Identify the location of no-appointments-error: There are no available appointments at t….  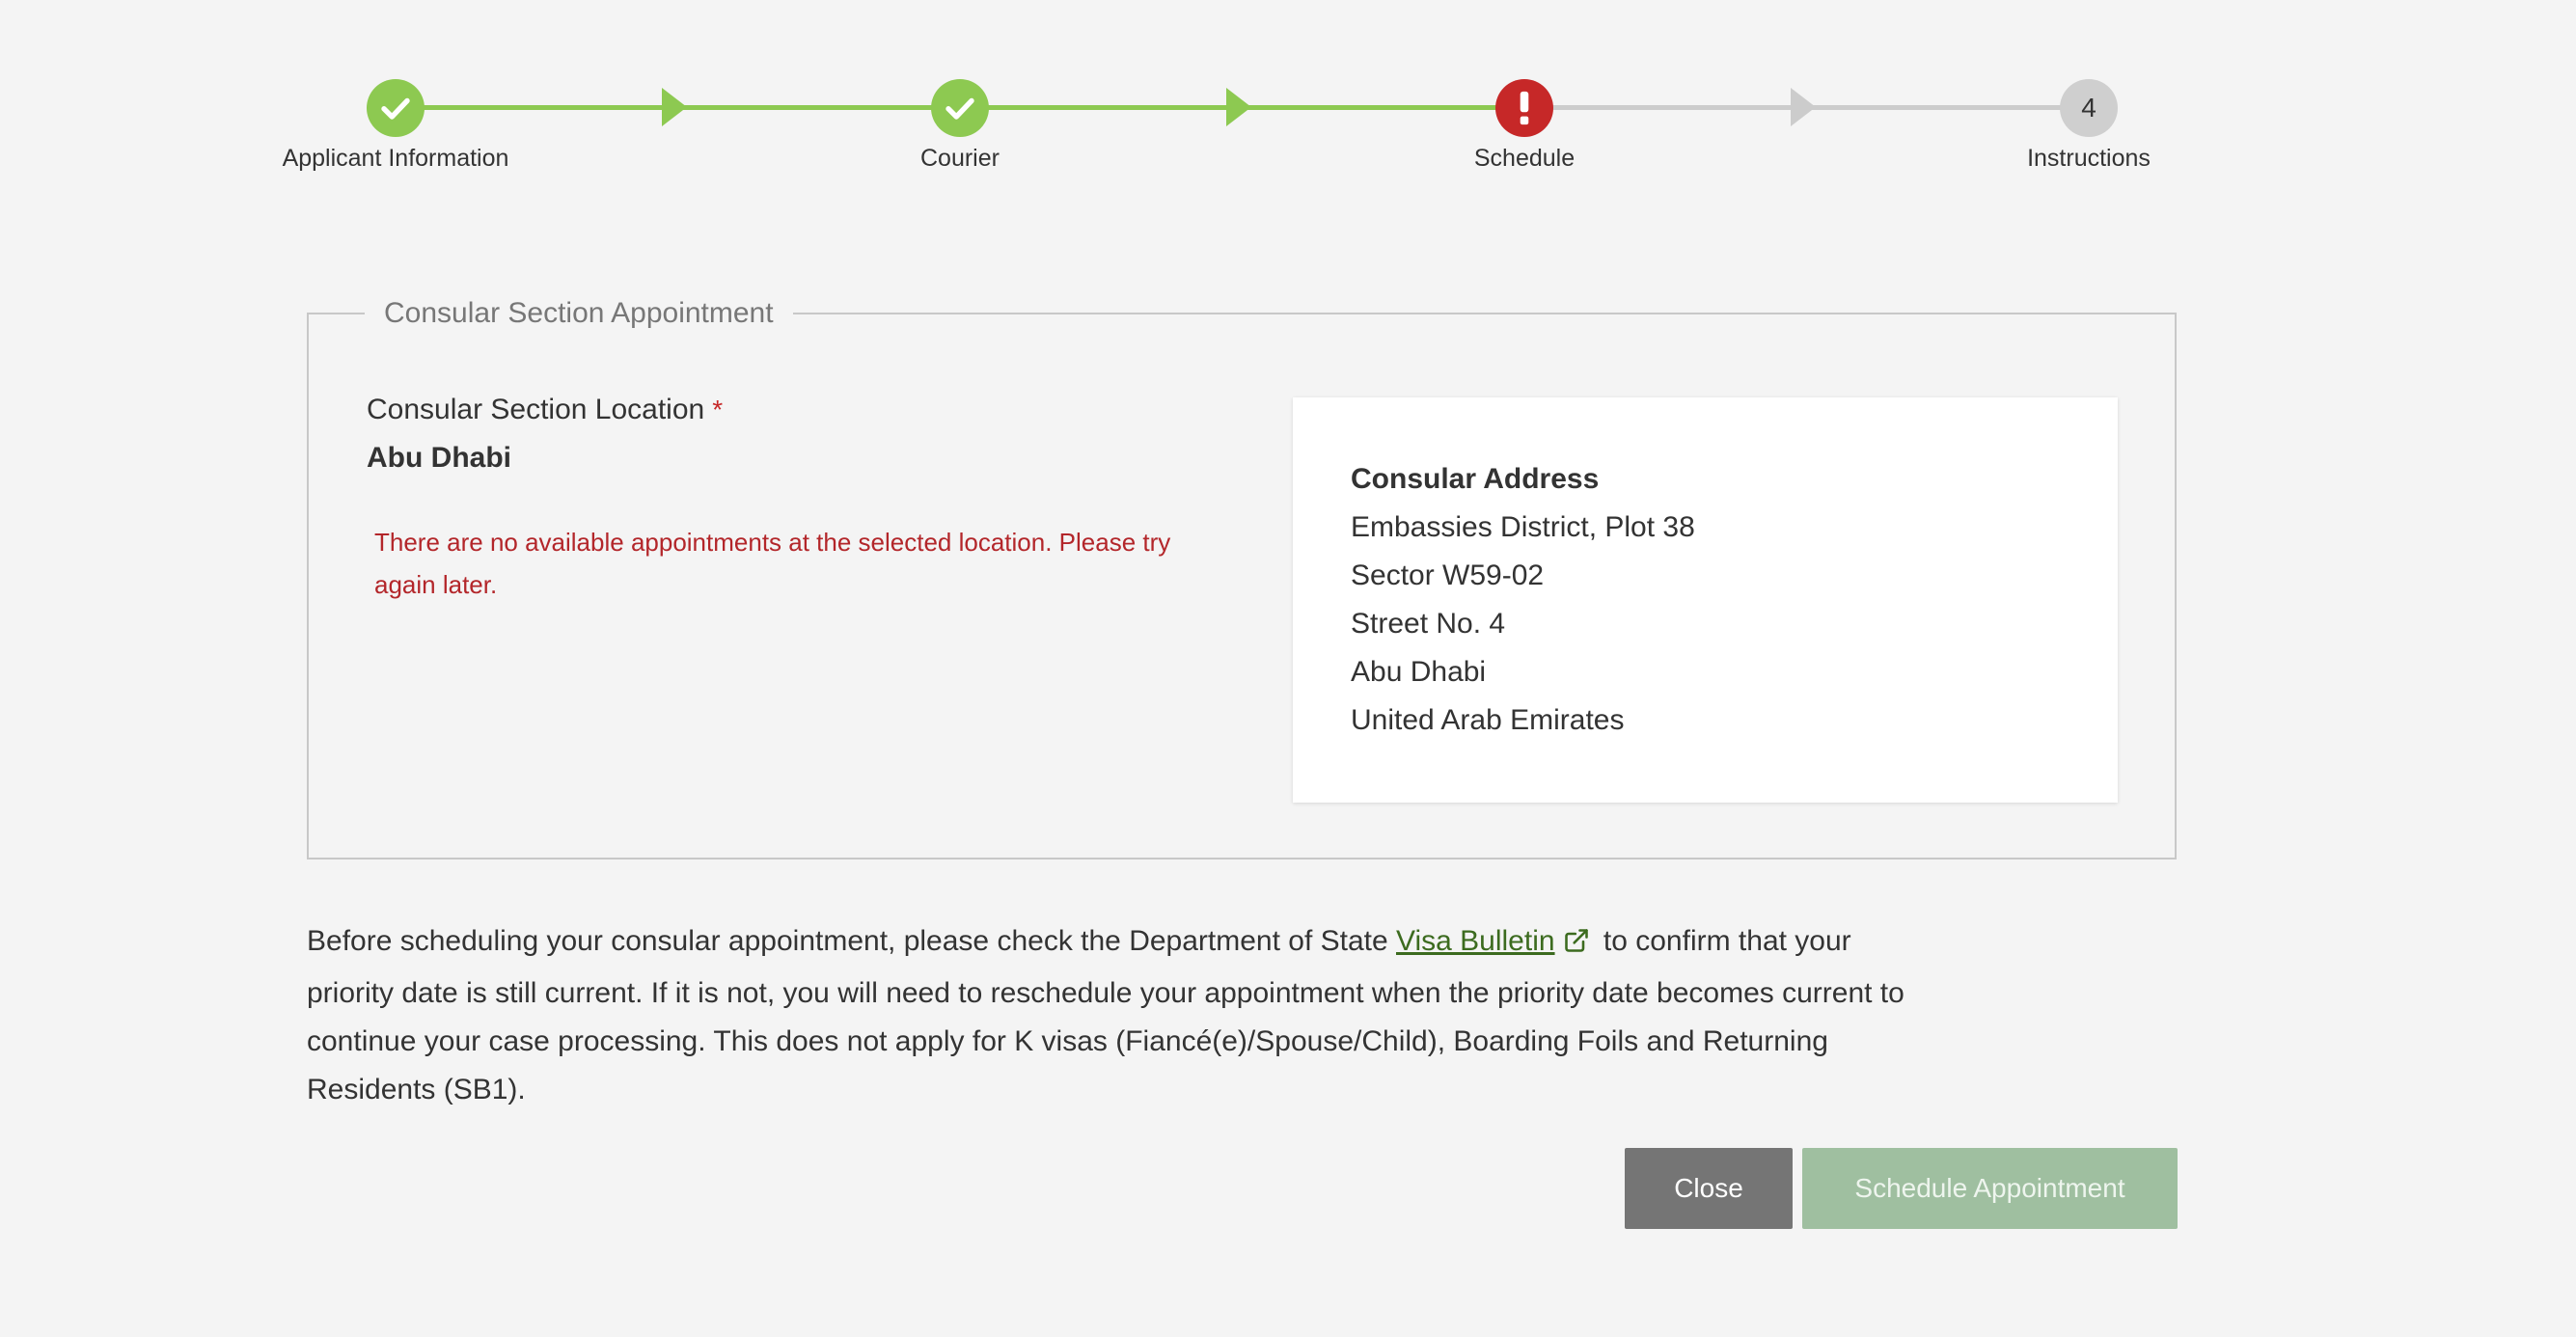
(772, 564).